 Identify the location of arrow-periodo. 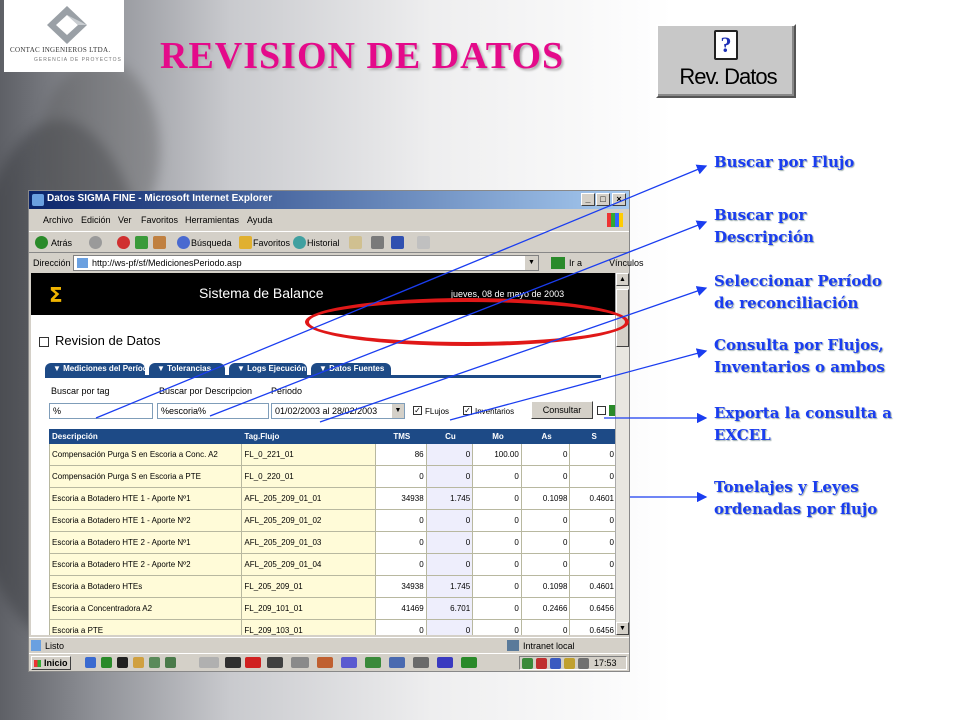
(513, 354).